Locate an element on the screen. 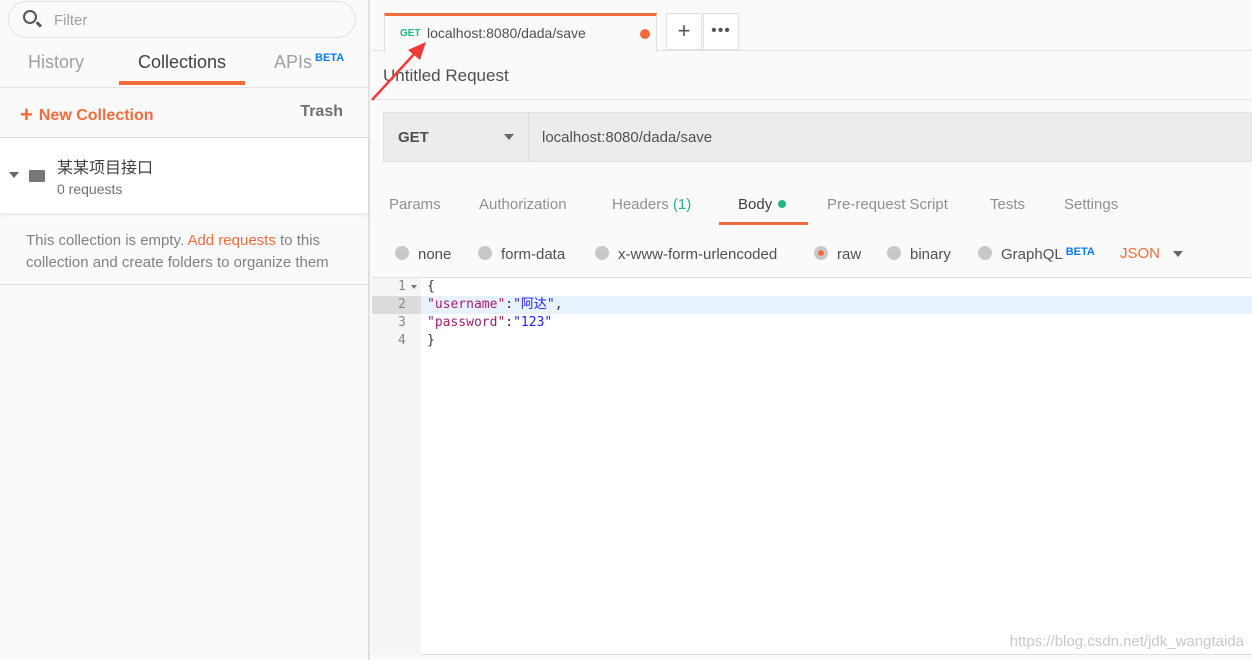 The width and height of the screenshot is (1252, 660). tab-headers: Headers (1) is located at coordinates (651, 204).